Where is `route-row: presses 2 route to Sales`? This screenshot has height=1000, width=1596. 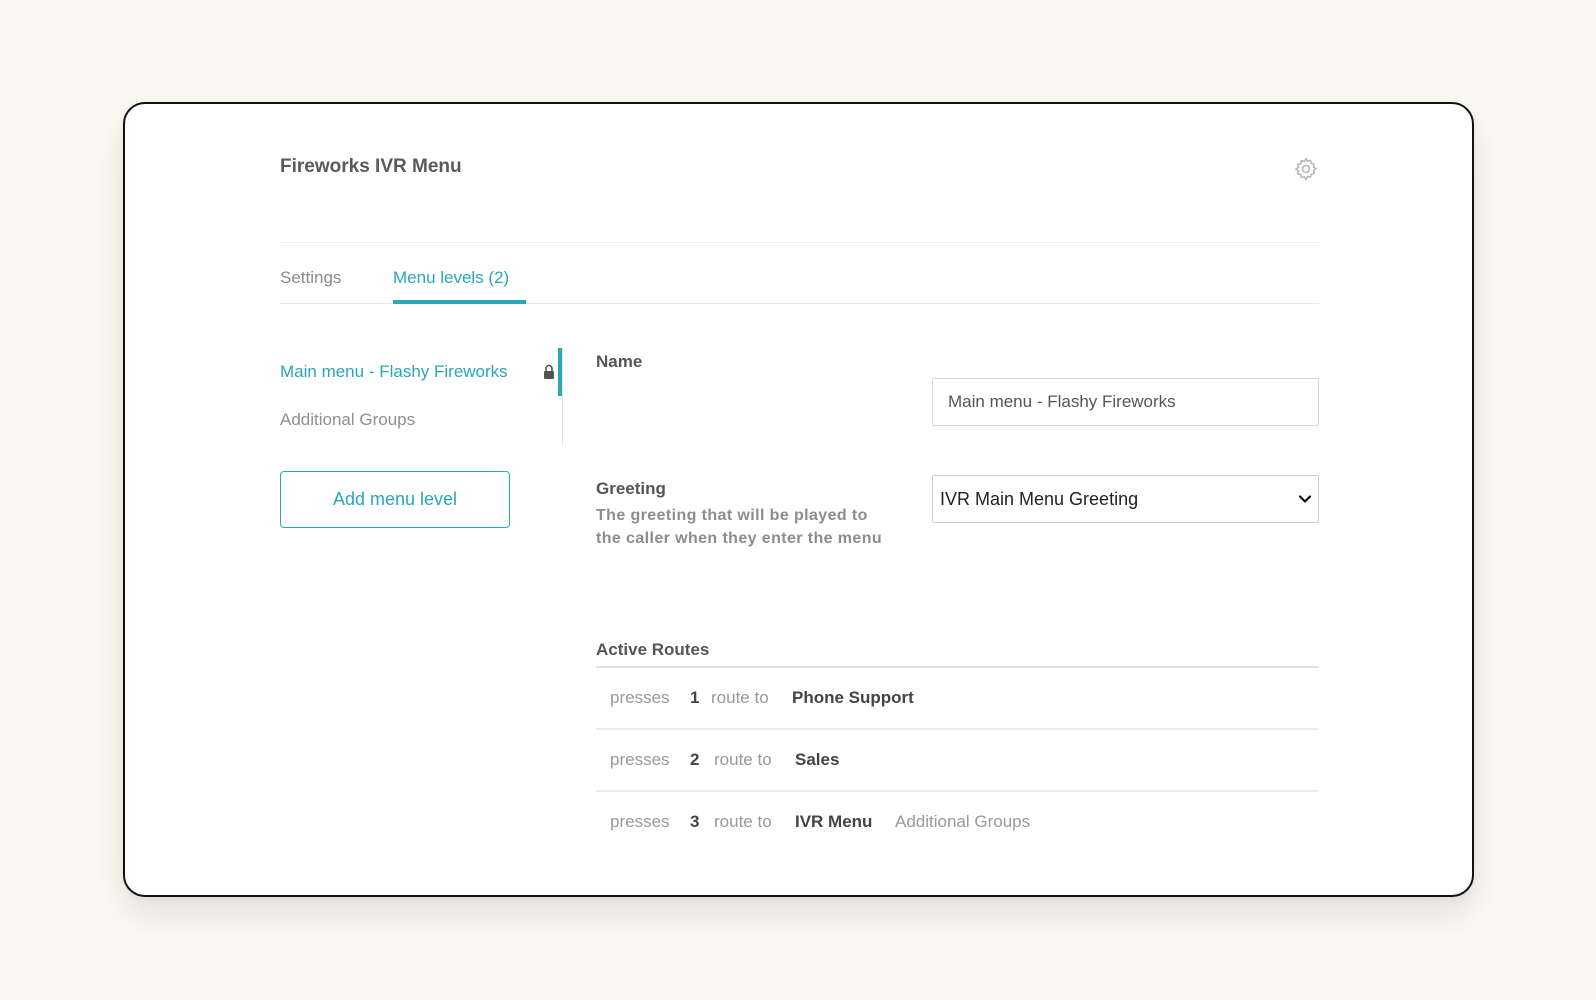
route-row: presses 2 route to Sales is located at coordinates (957, 761).